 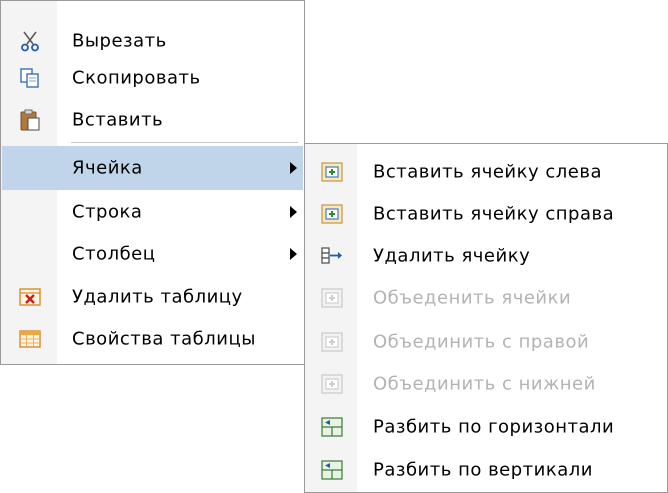 What do you see at coordinates (118, 120) in the screenshot?
I see `menu-item-label: Вставить` at bounding box center [118, 120].